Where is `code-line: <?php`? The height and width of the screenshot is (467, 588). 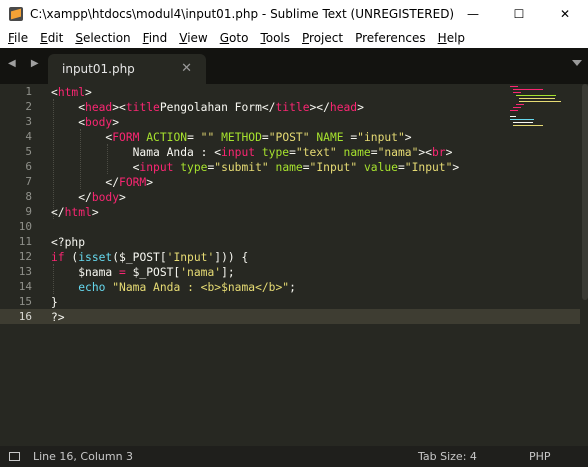
code-line: <?php is located at coordinates (68, 242).